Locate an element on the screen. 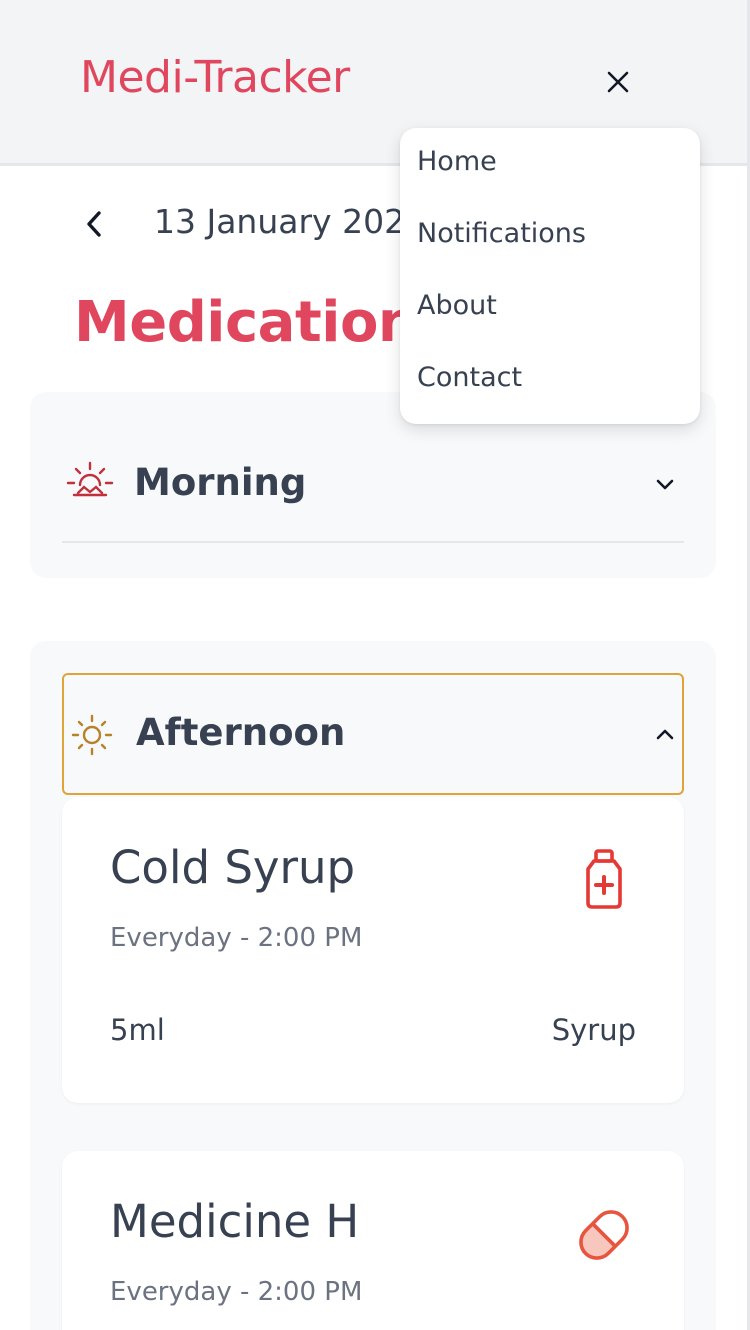 This screenshot has height=1330, width=750. chevron-down-icon is located at coordinates (665, 484).